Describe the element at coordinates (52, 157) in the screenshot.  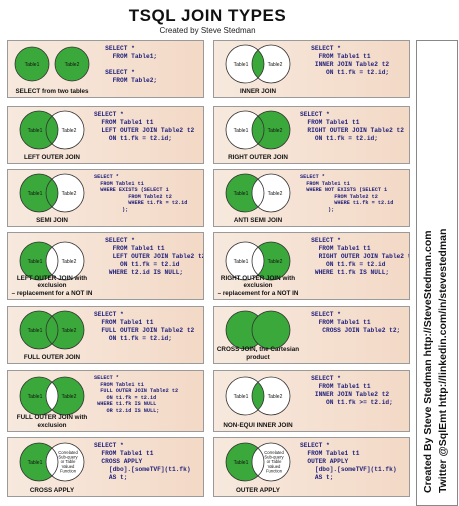
I see `join-caption: LEFT OUTER JOIN` at that location.